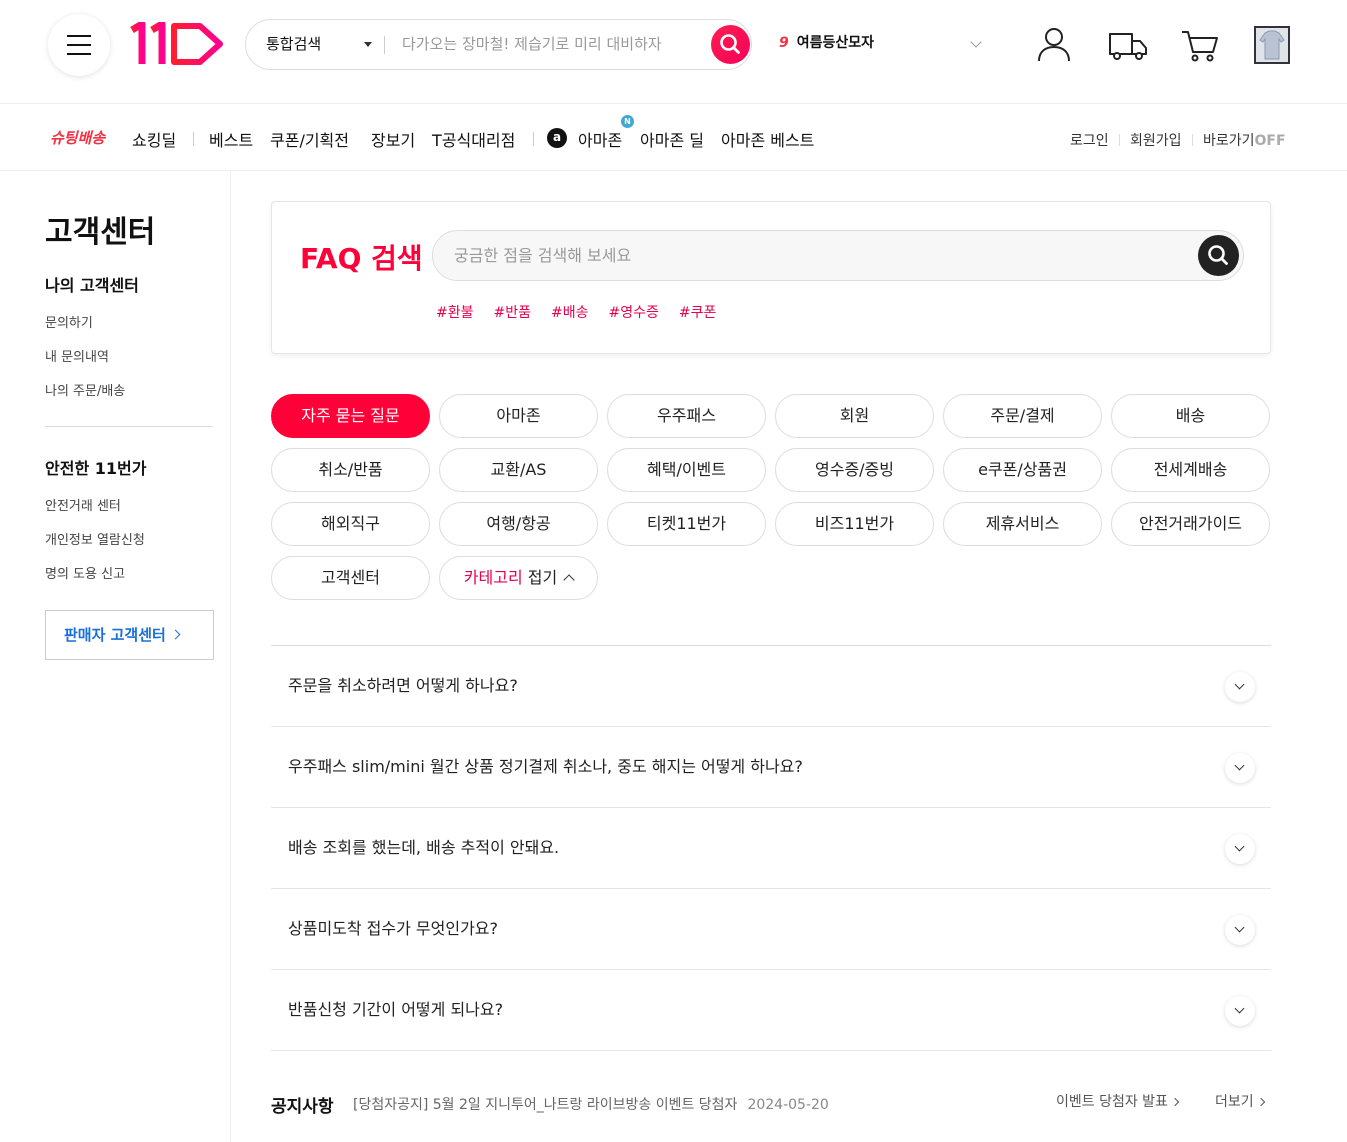 The image size is (1347, 1142). I want to click on gnb-item-best: 베스트, so click(231, 139).